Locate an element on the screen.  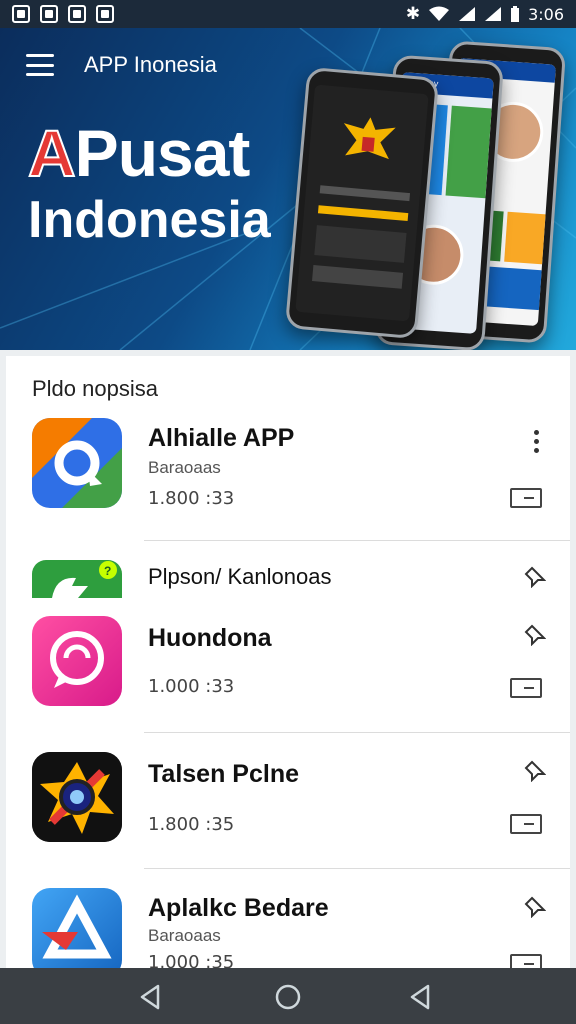
app-meta: 1.800 :35 is located at coordinates (191, 824).